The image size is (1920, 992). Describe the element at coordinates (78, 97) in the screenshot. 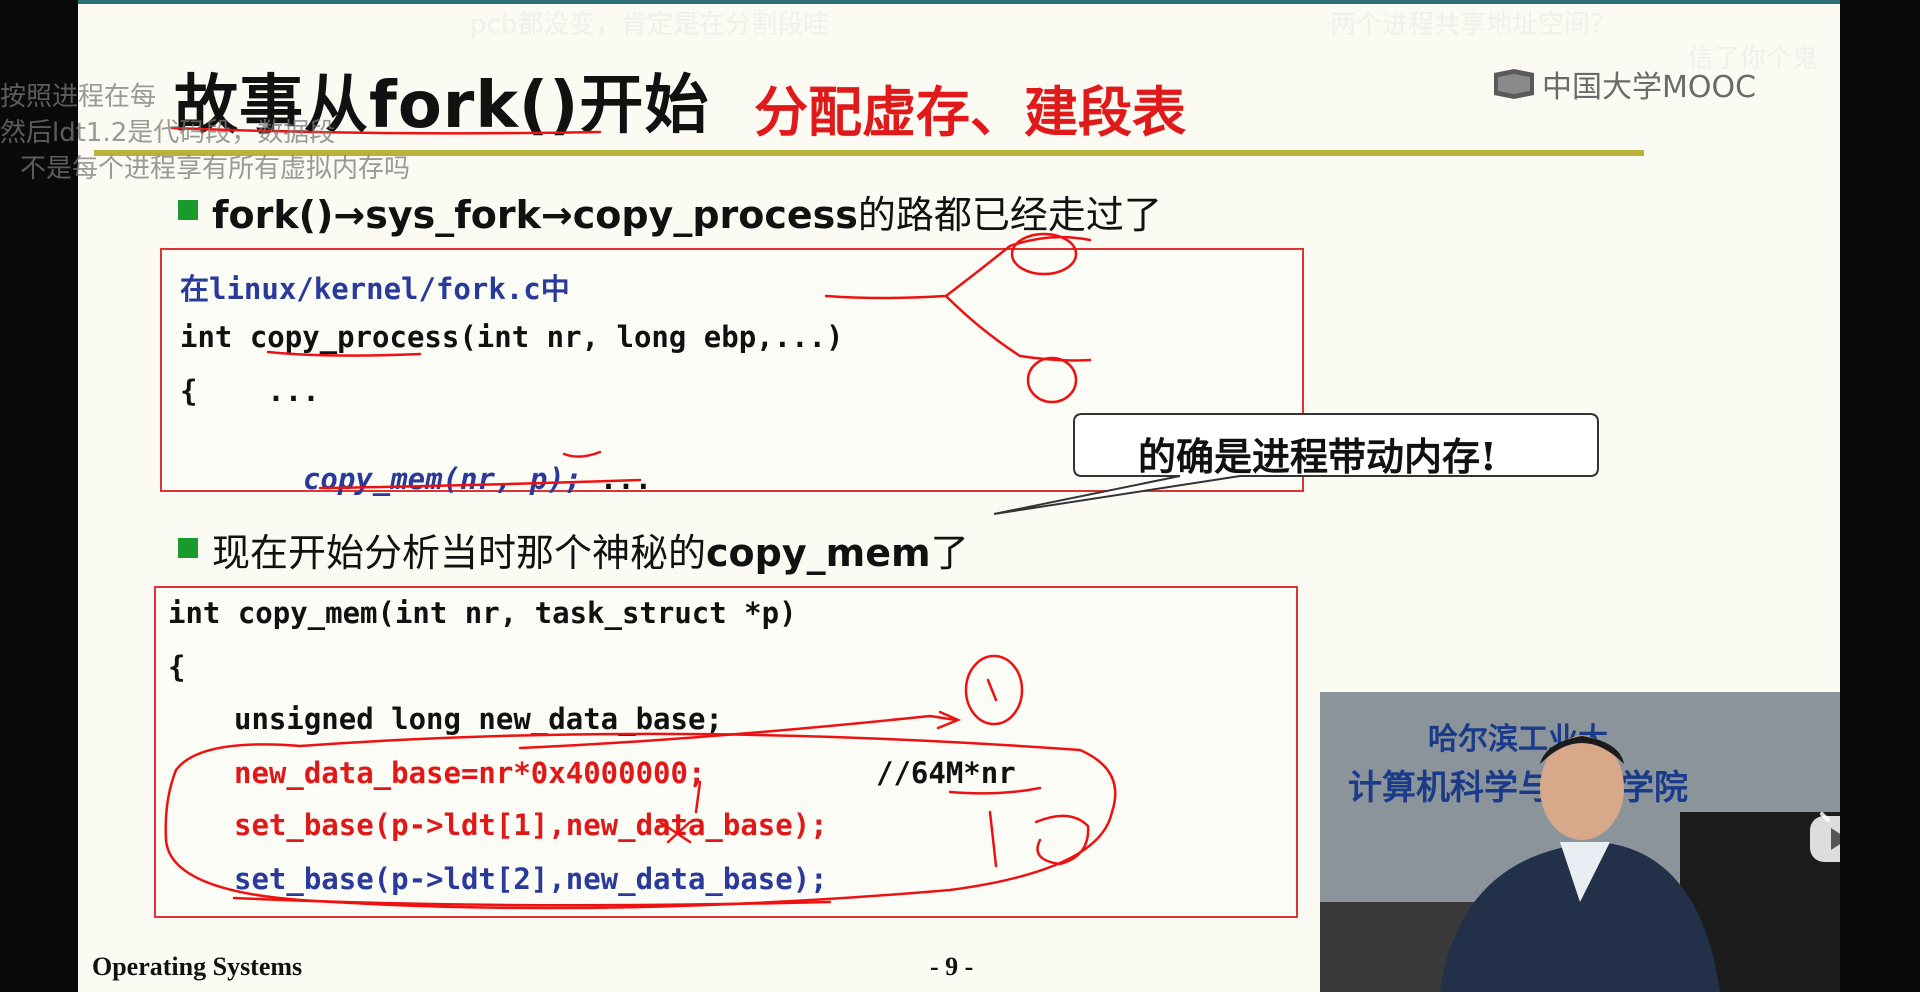

I see `danmaku-comment: 按照进程在每` at that location.